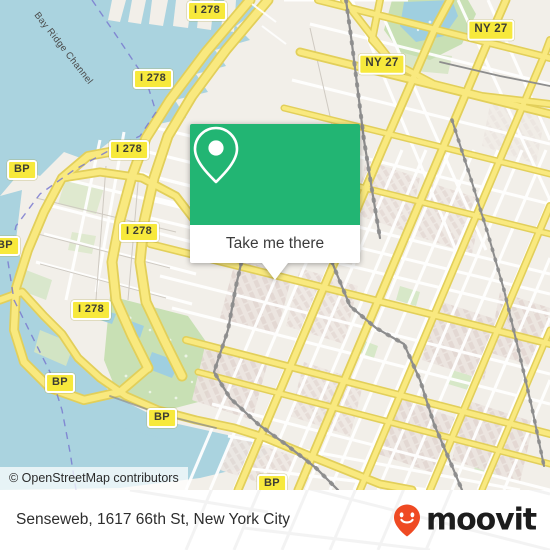 The width and height of the screenshot is (550, 550). I want to click on popup-icon-area, so click(275, 174).